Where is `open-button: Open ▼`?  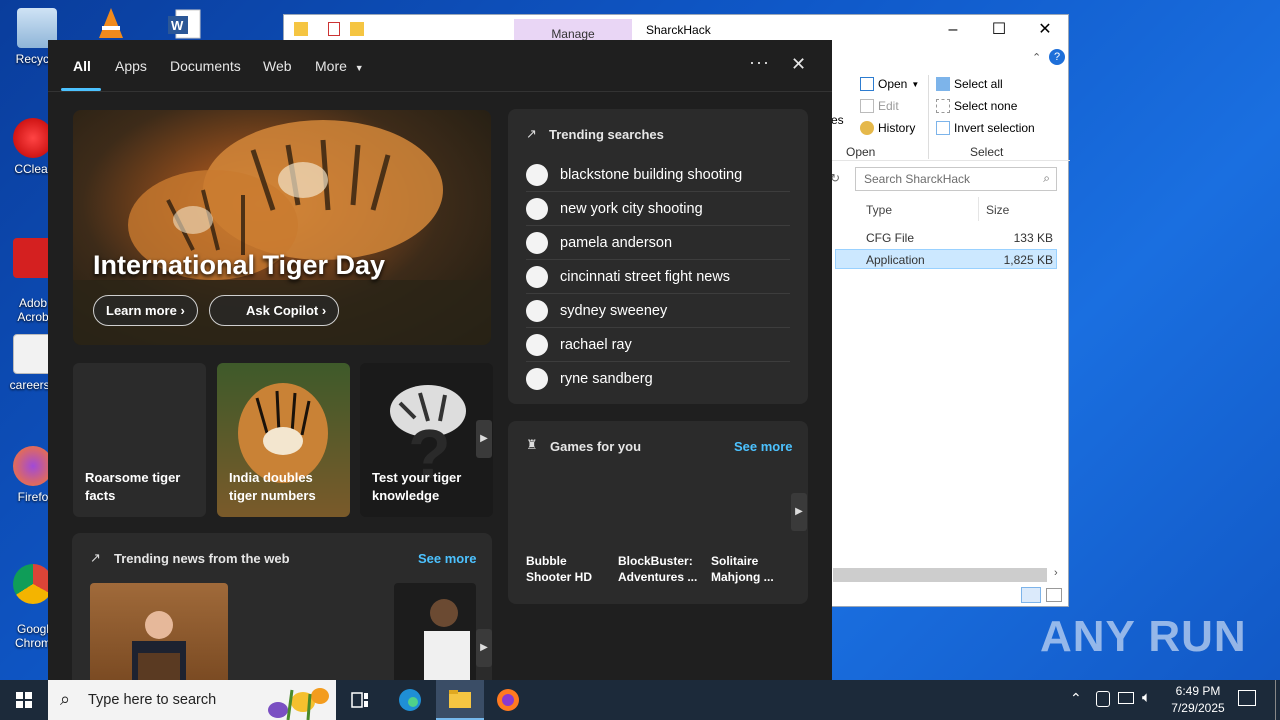 open-button: Open ▼ is located at coordinates (889, 84).